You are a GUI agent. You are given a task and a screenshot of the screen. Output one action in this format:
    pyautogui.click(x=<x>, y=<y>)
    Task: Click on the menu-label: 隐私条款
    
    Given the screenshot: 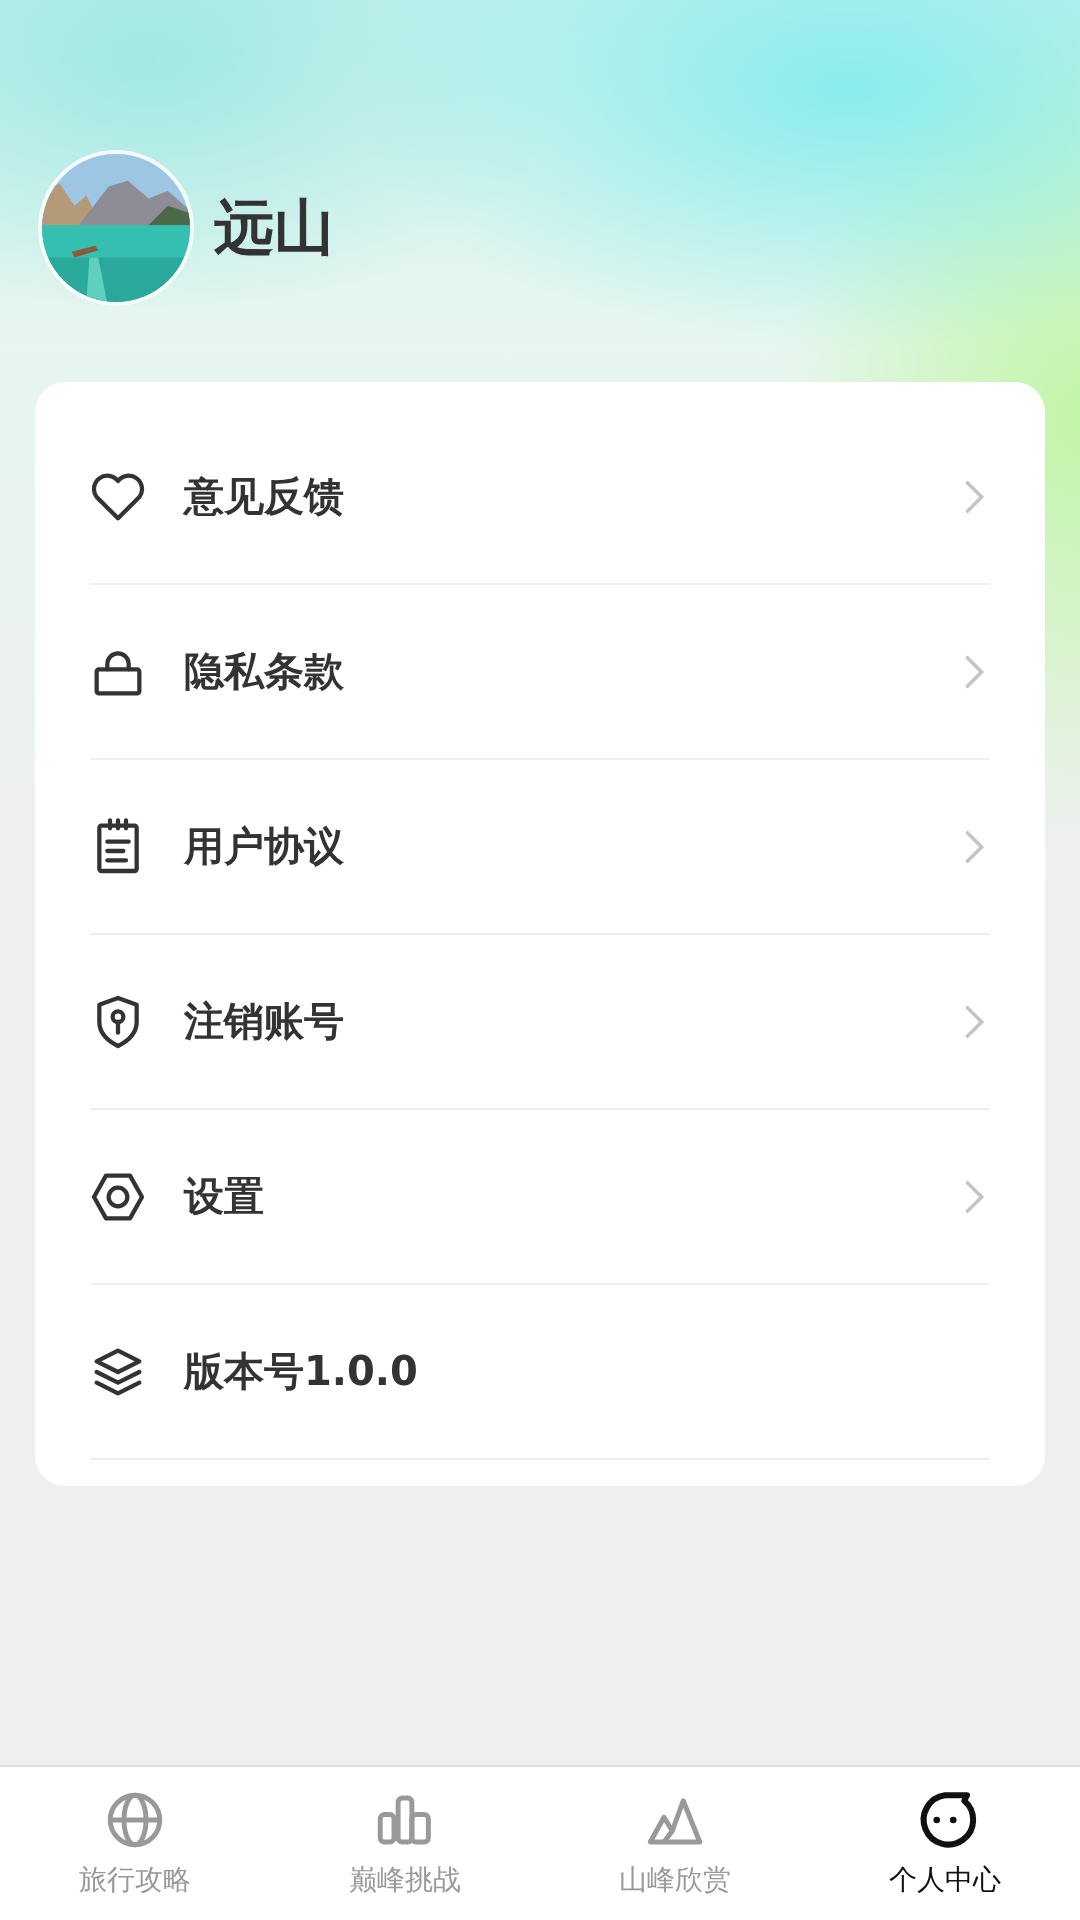 What is the action you would take?
    pyautogui.click(x=264, y=671)
    